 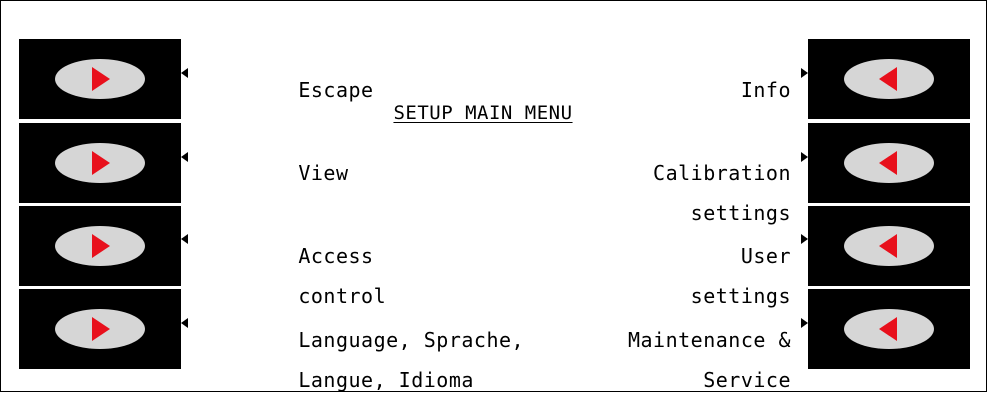 What do you see at coordinates (747, 380) in the screenshot?
I see `option-label-line2: Service` at bounding box center [747, 380].